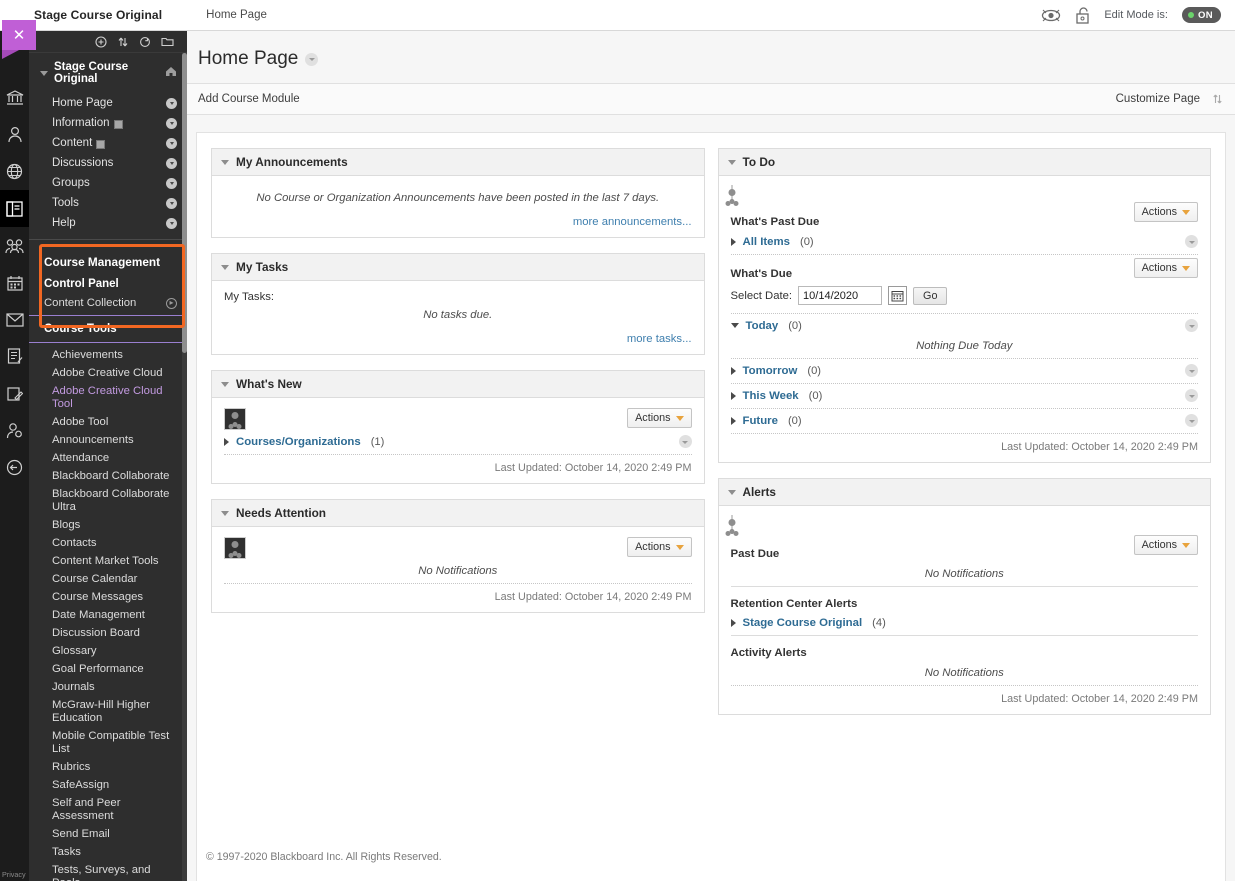 The width and height of the screenshot is (1235, 881). What do you see at coordinates (108, 284) in the screenshot?
I see `control-panel-heading: Control Panel` at bounding box center [108, 284].